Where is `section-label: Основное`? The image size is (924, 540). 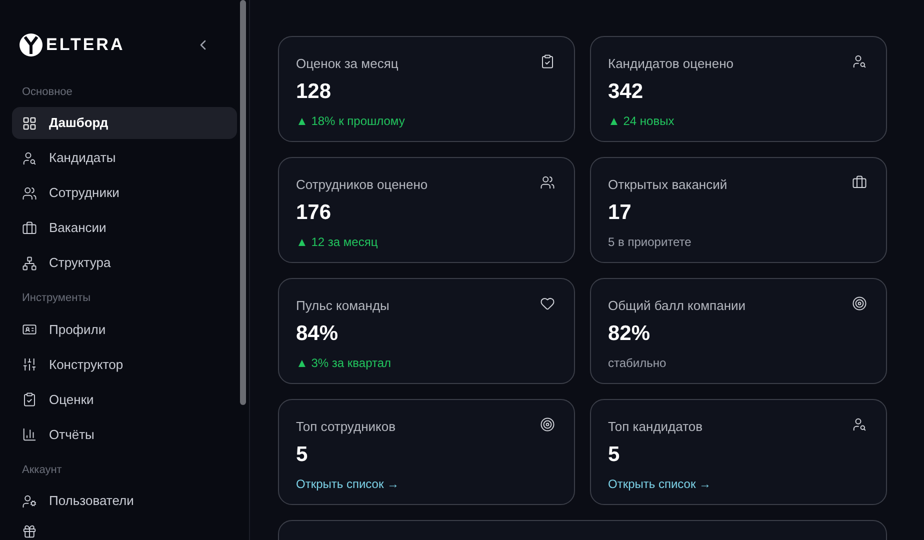
section-label: Основное is located at coordinates (47, 92).